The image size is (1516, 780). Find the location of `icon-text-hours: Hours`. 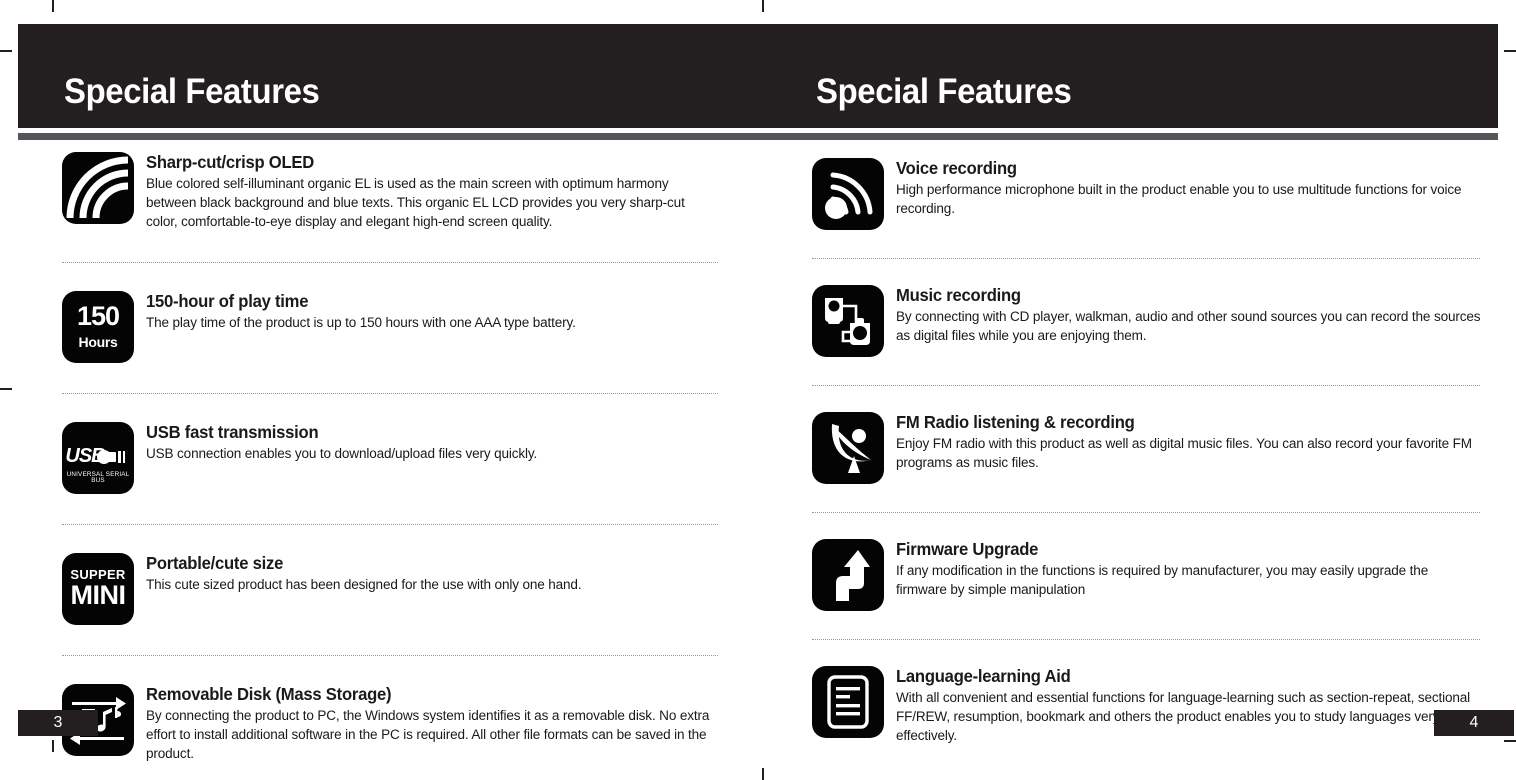

icon-text-hours: Hours is located at coordinates (98, 341).